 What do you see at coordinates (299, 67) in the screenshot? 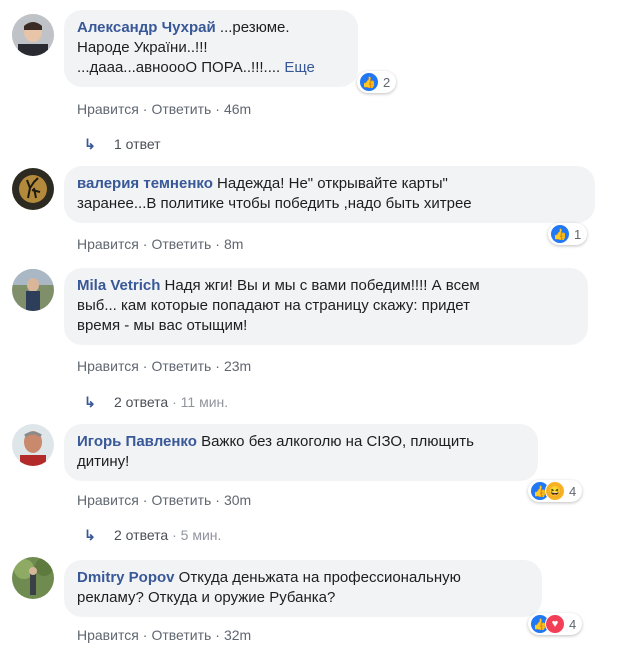
I see `see-more-link: Еще` at bounding box center [299, 67].